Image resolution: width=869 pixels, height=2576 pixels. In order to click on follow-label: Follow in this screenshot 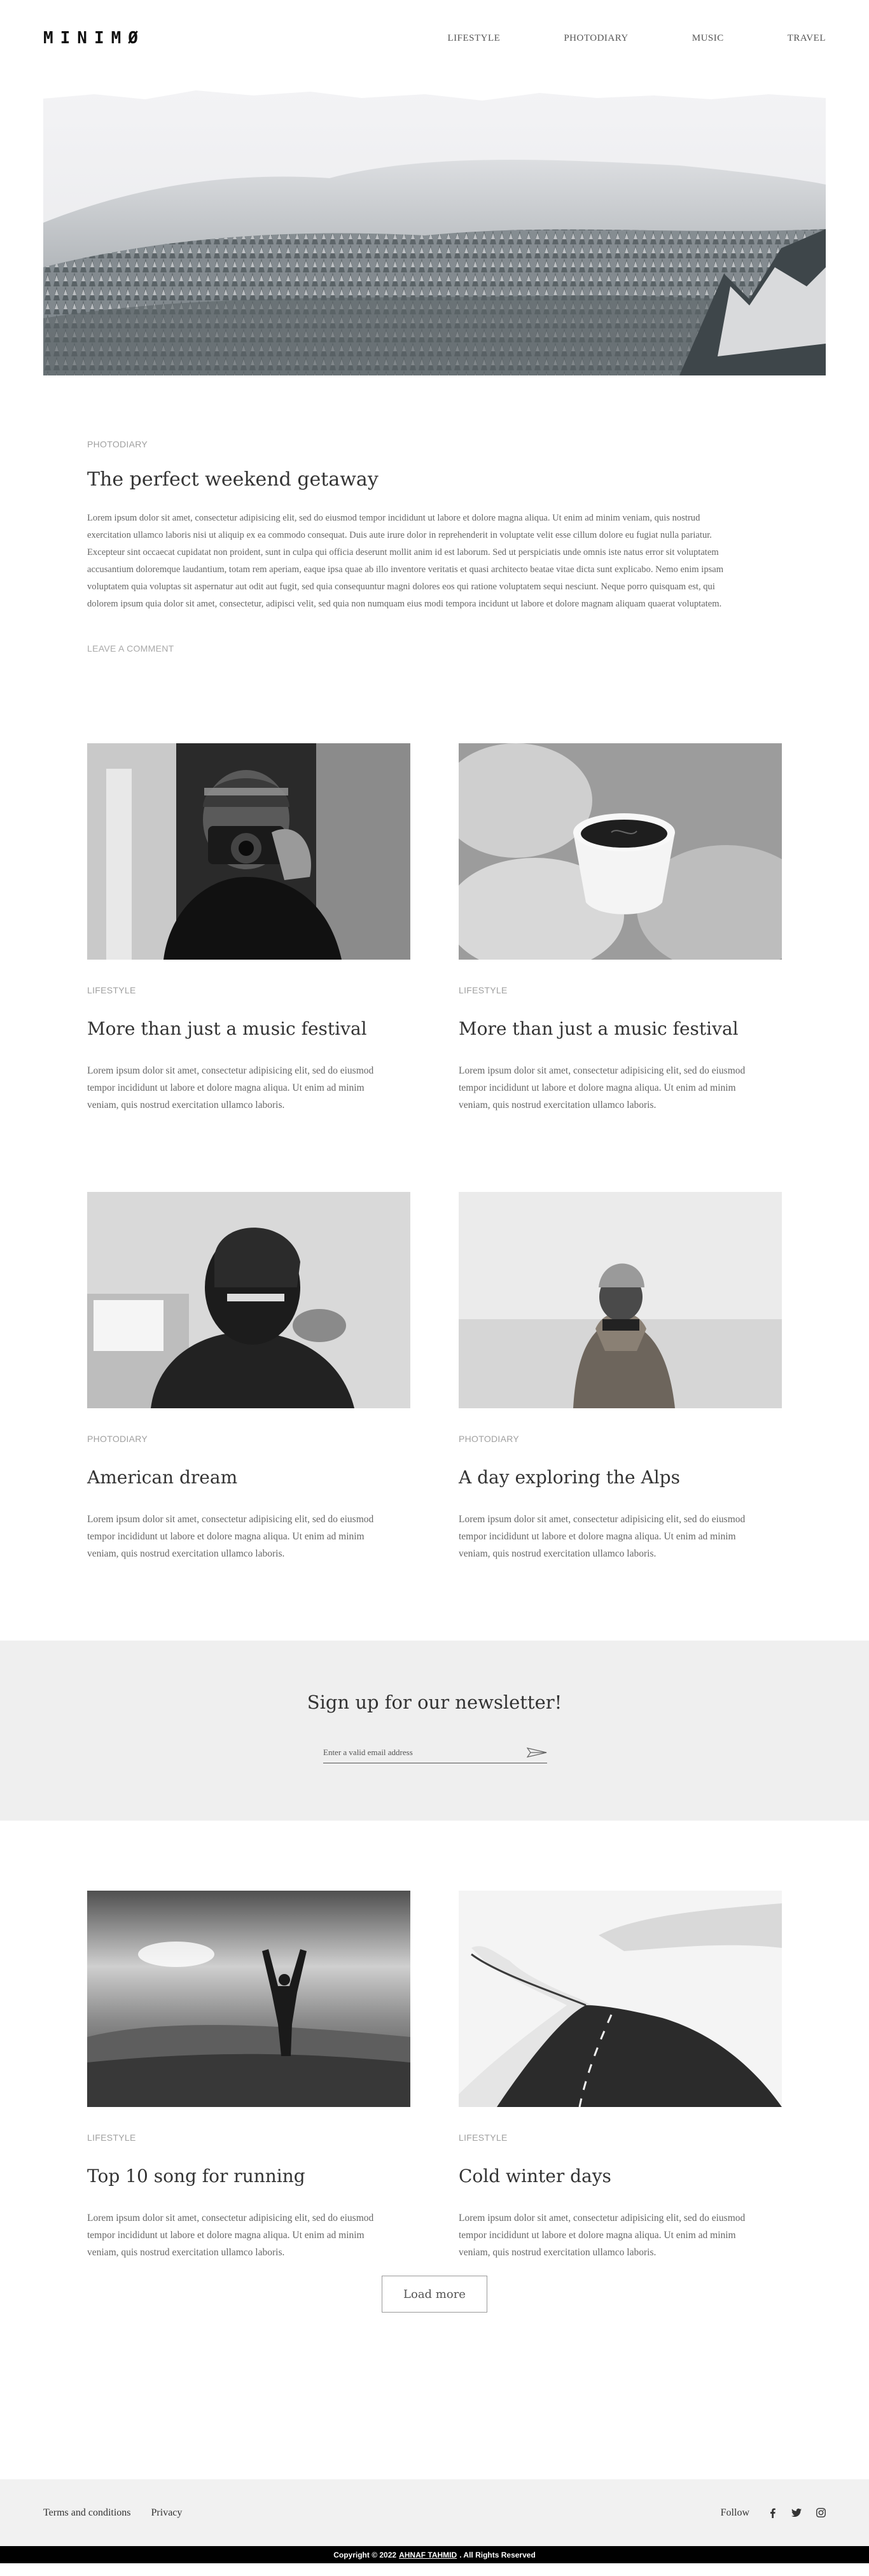, I will do `click(735, 2512)`.